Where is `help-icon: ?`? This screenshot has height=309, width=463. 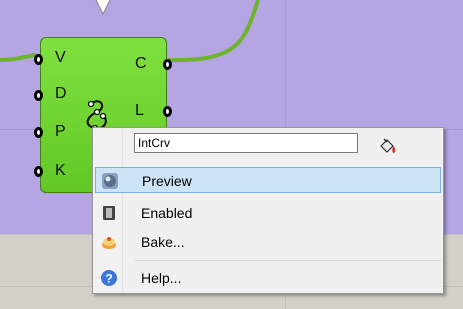 help-icon: ? is located at coordinates (109, 278).